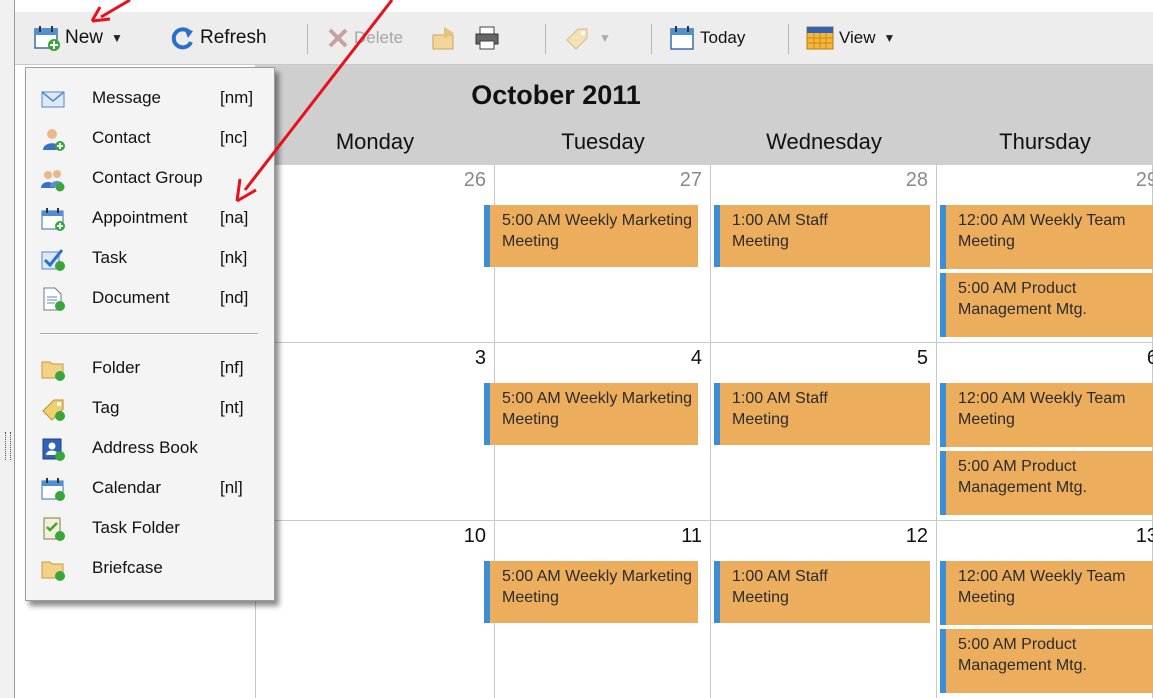 This screenshot has height=698, width=1153. Describe the element at coordinates (233, 37) in the screenshot. I see `refresh-button-label: Refresh` at that location.